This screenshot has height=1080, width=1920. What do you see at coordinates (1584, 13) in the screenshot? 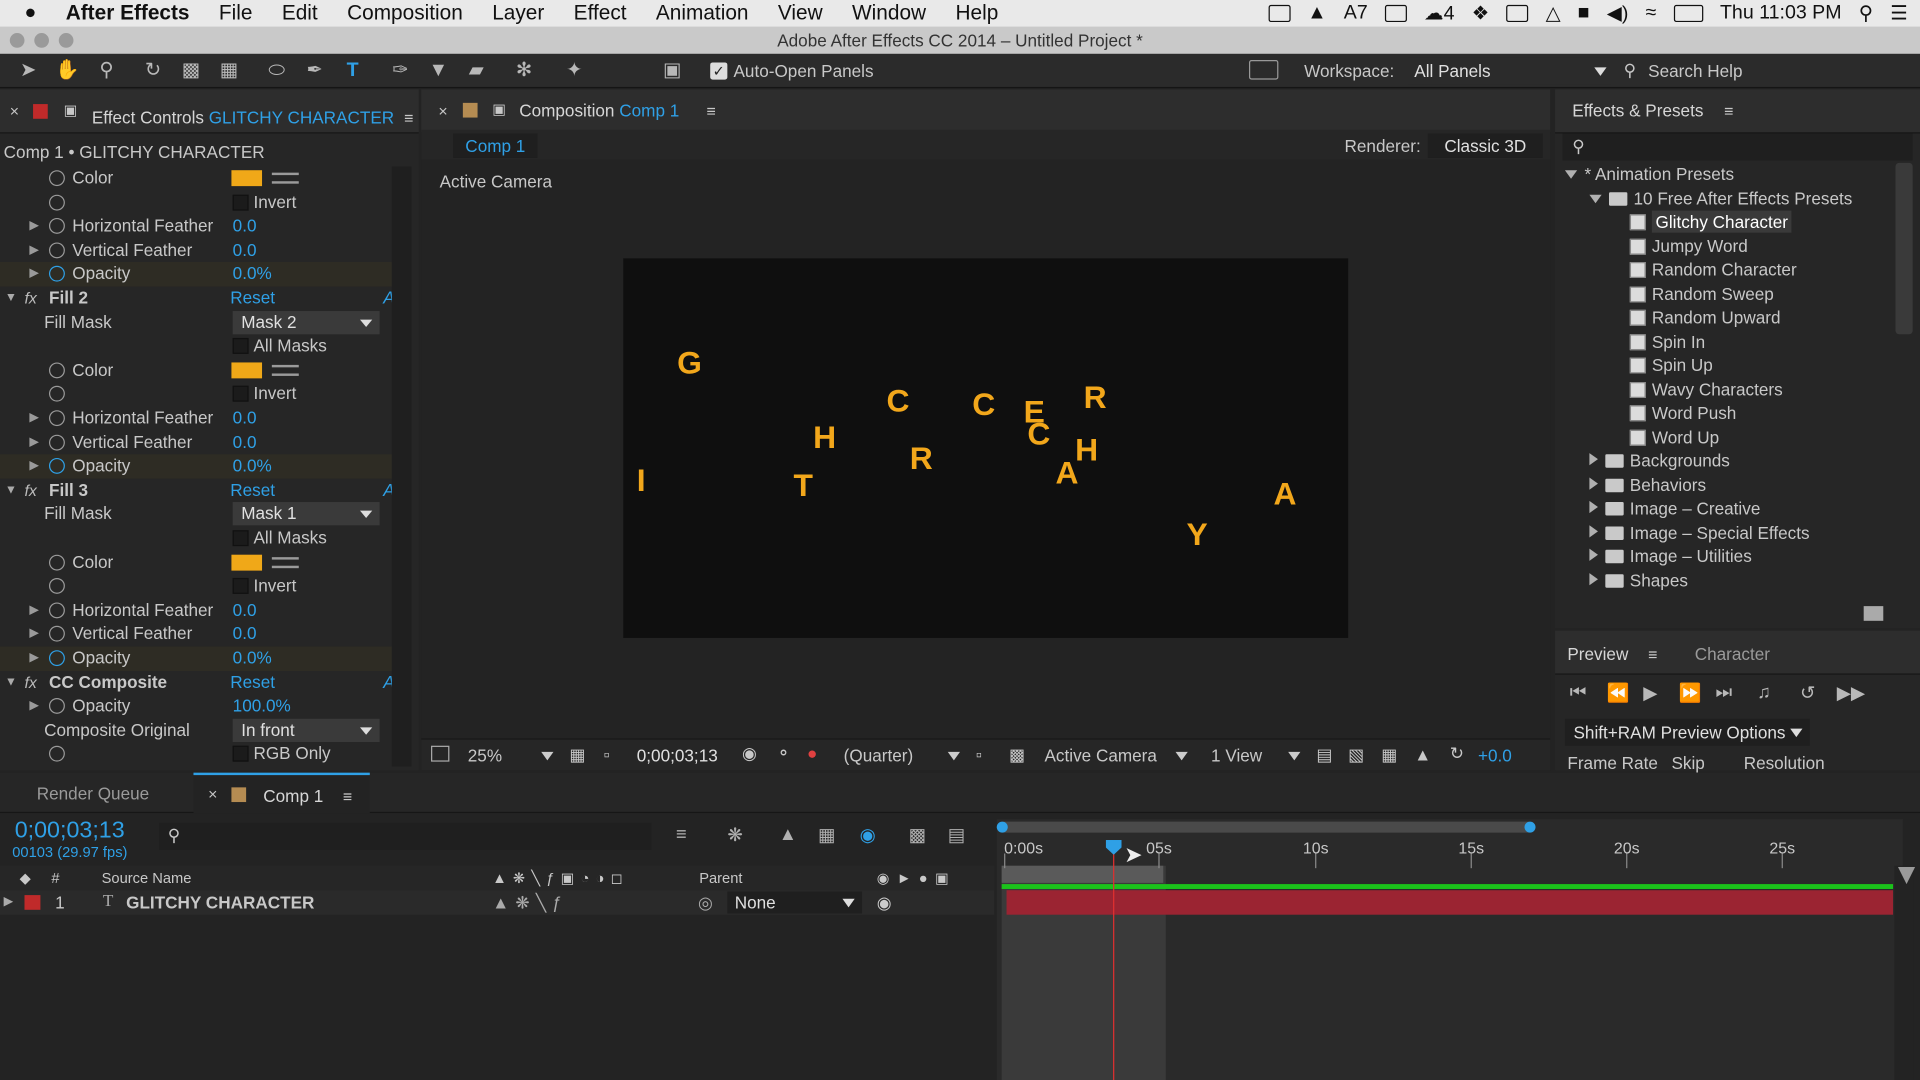
I see `lock-icon: ■` at bounding box center [1584, 13].